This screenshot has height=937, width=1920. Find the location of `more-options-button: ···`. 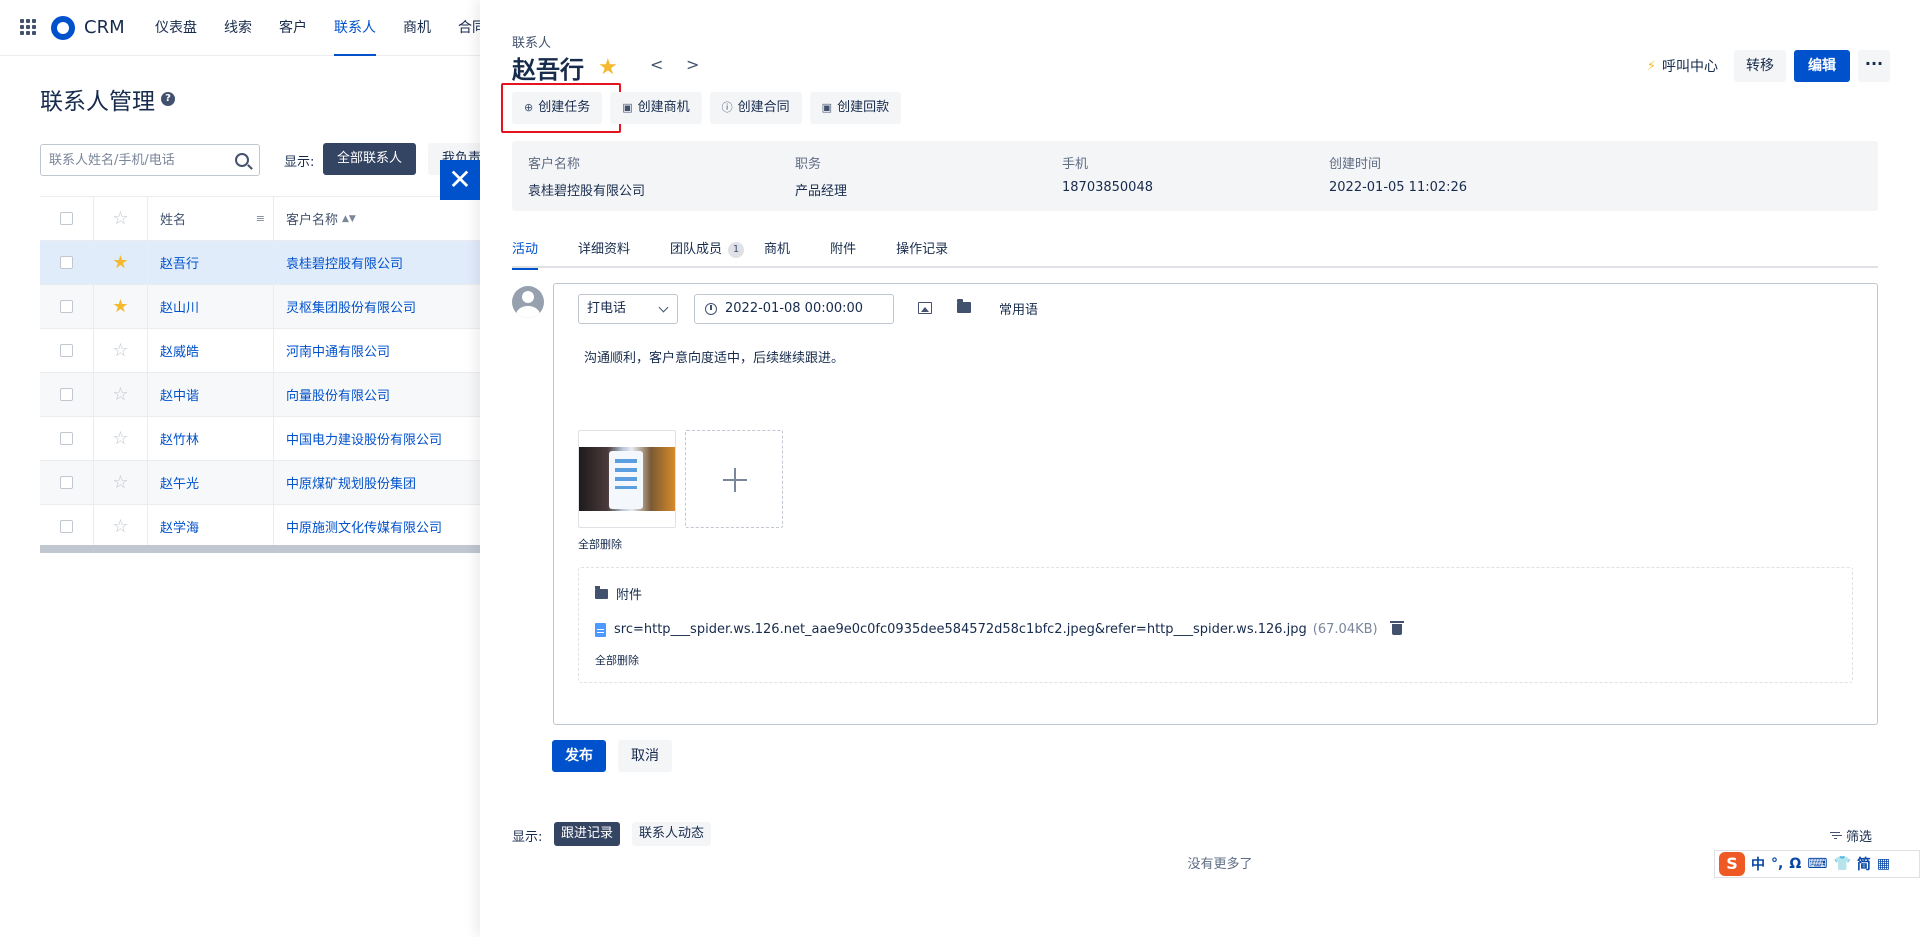

more-options-button: ··· is located at coordinates (1874, 66).